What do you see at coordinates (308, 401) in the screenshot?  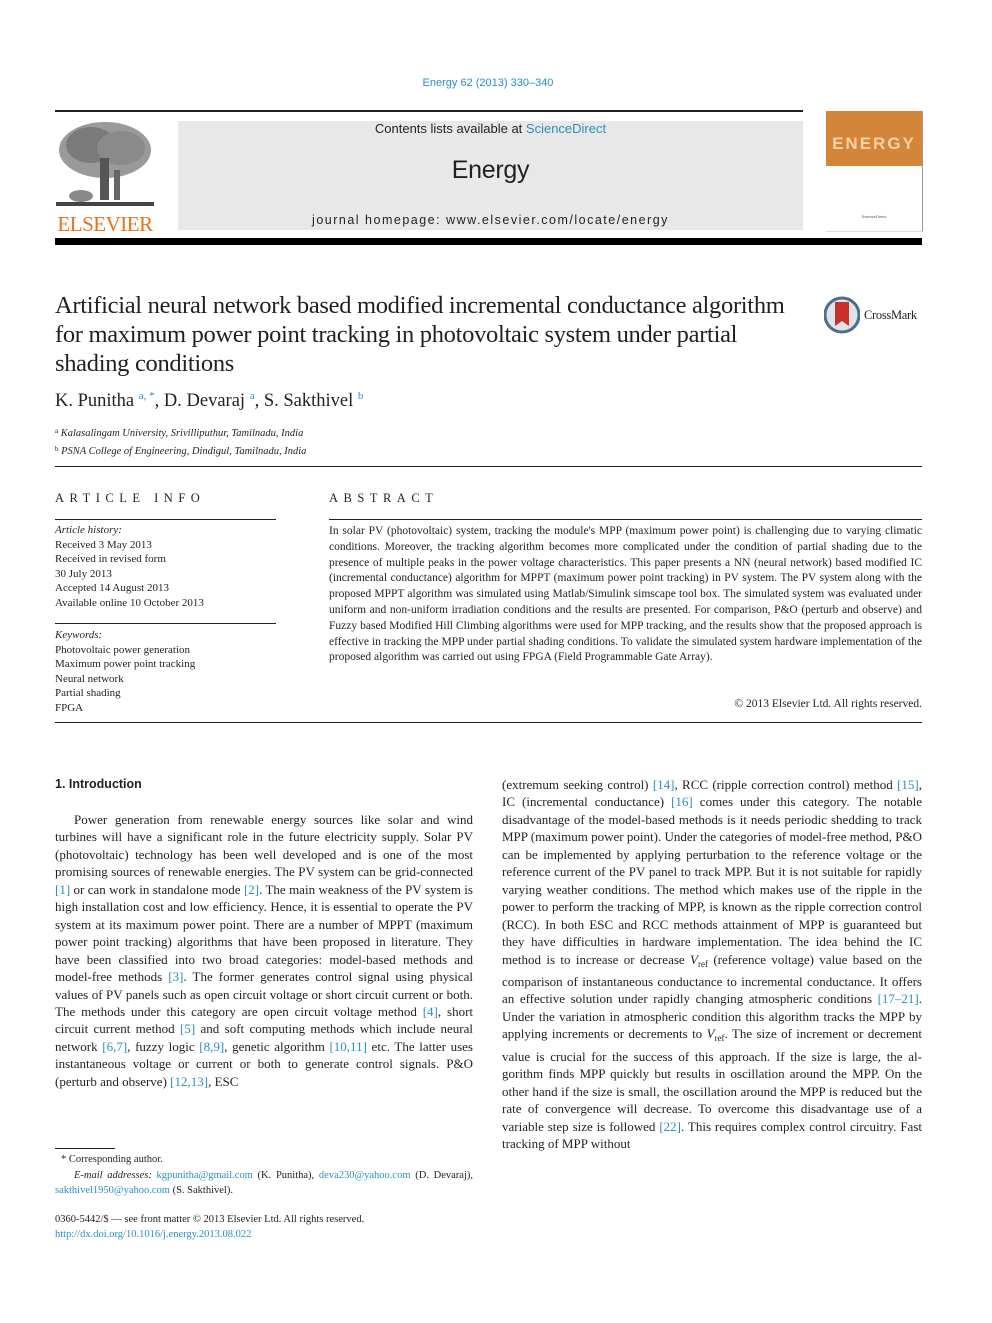 I see `author-name: S. Sakthivel` at bounding box center [308, 401].